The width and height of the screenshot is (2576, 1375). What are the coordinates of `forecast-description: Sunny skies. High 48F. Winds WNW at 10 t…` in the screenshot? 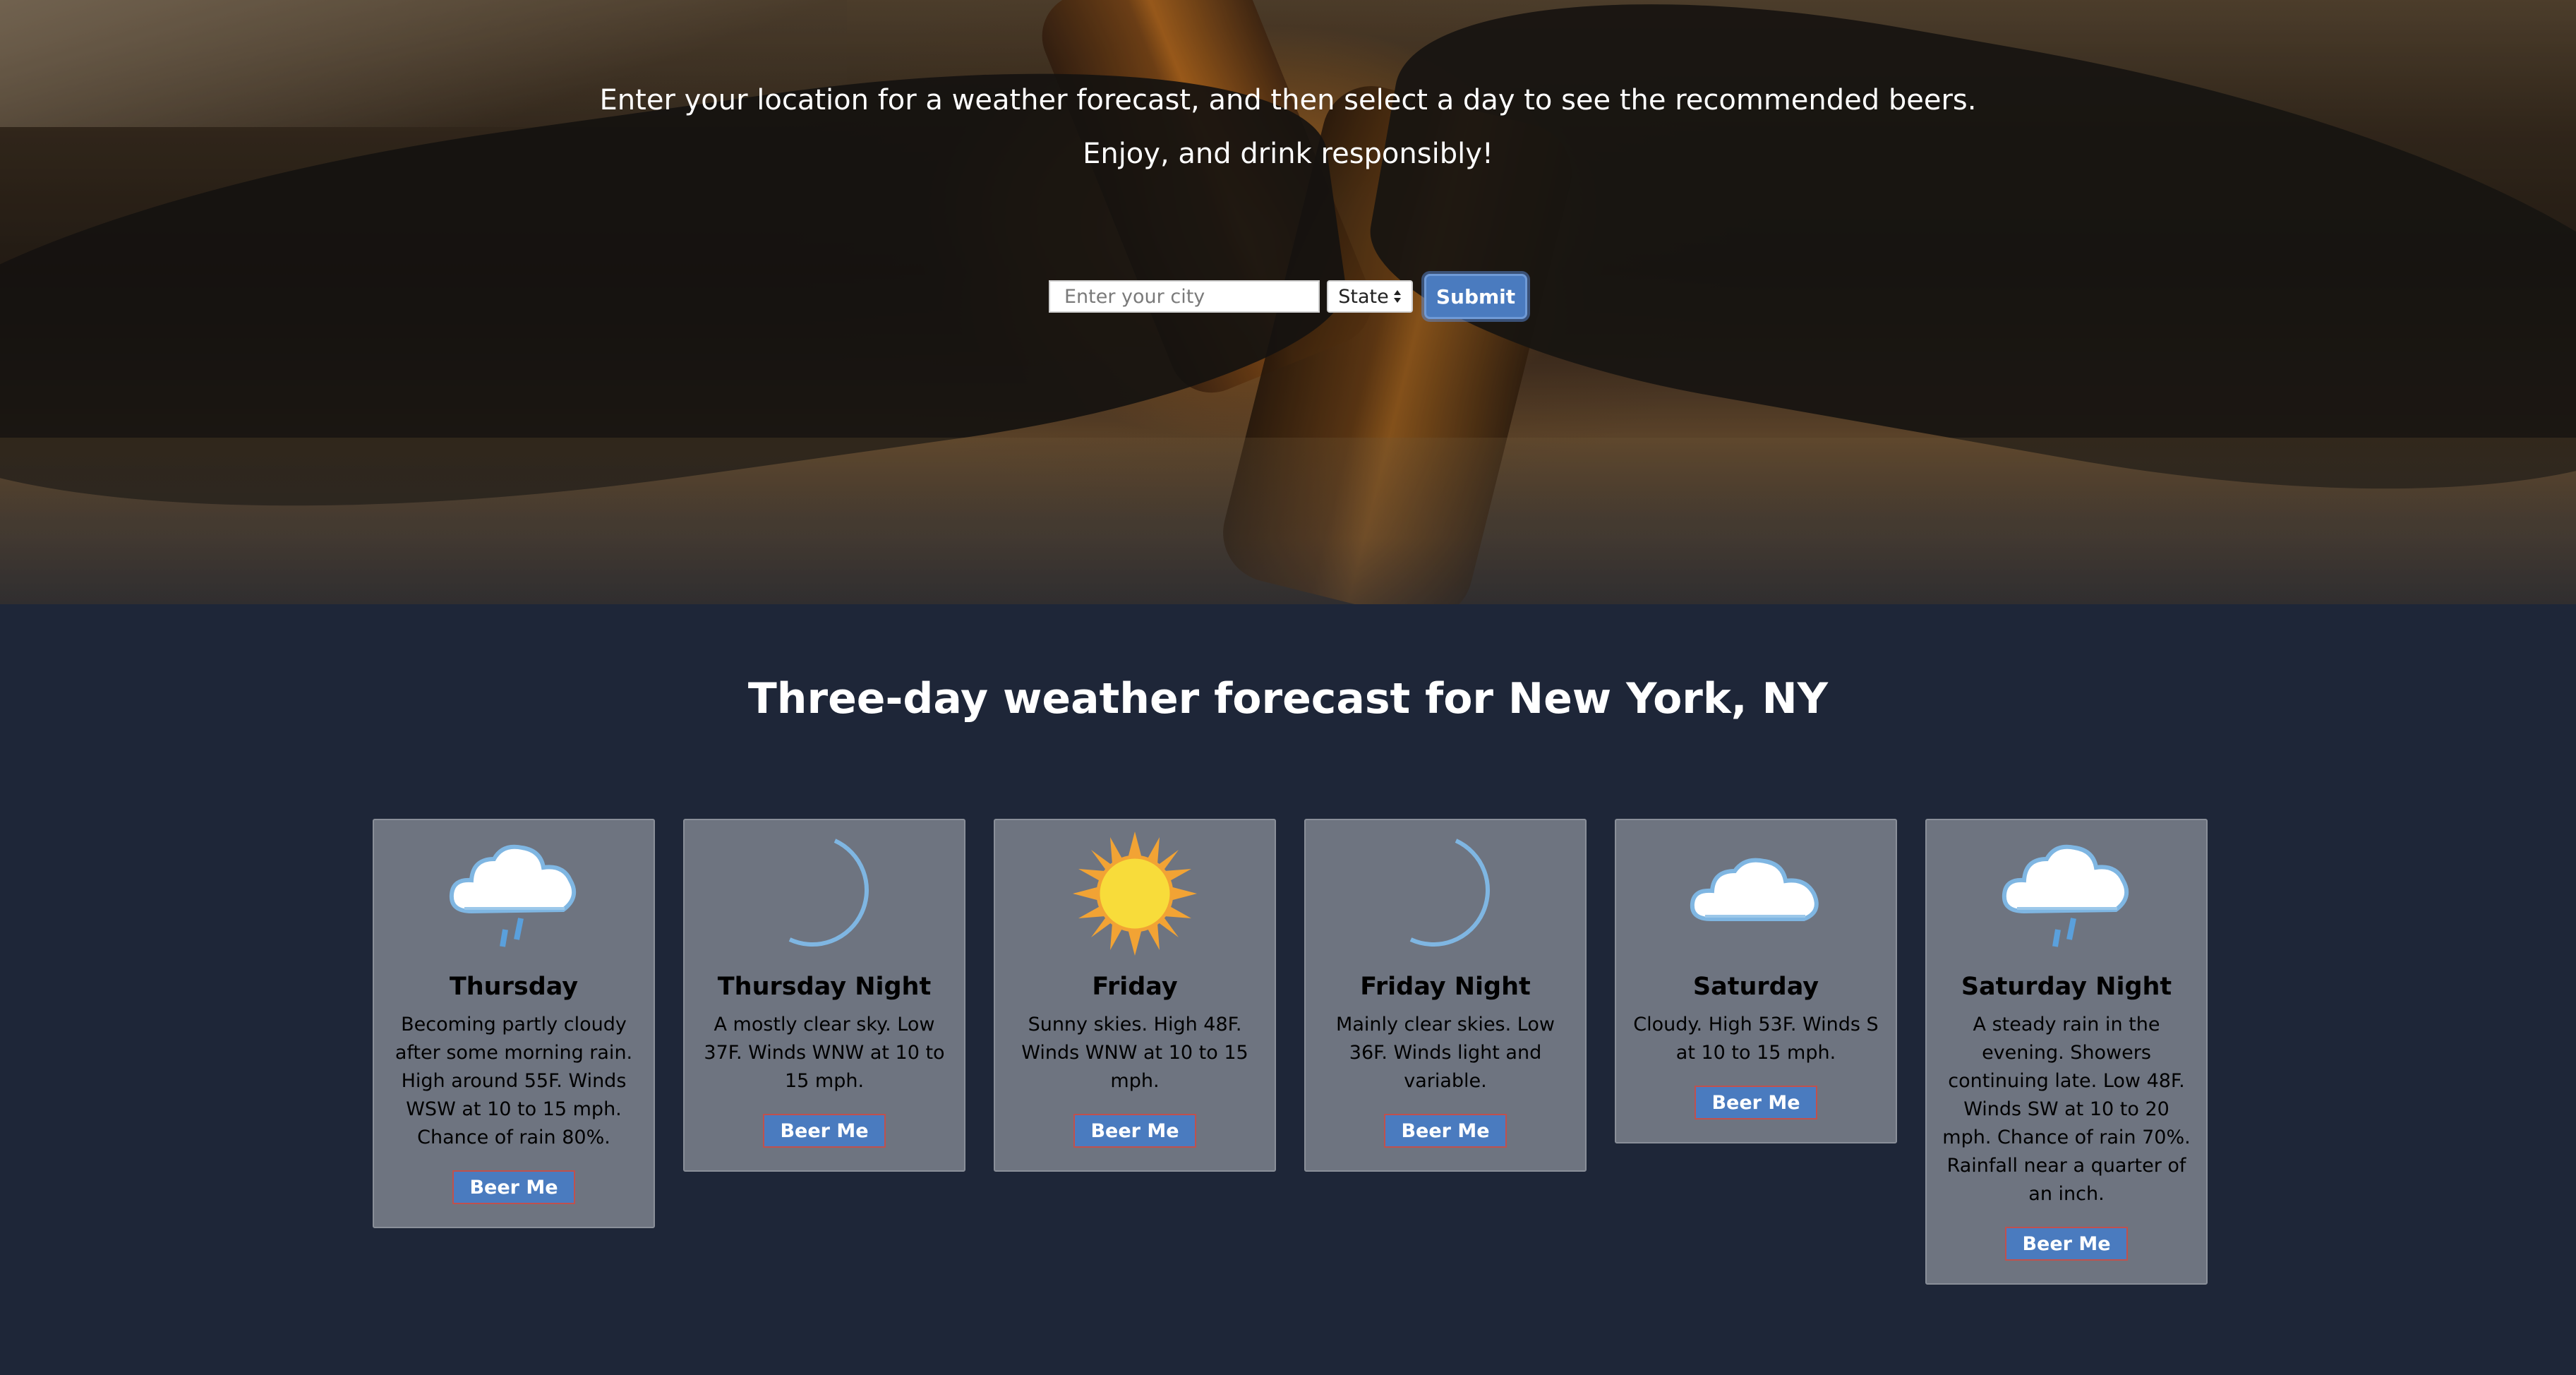 It's located at (1134, 1053).